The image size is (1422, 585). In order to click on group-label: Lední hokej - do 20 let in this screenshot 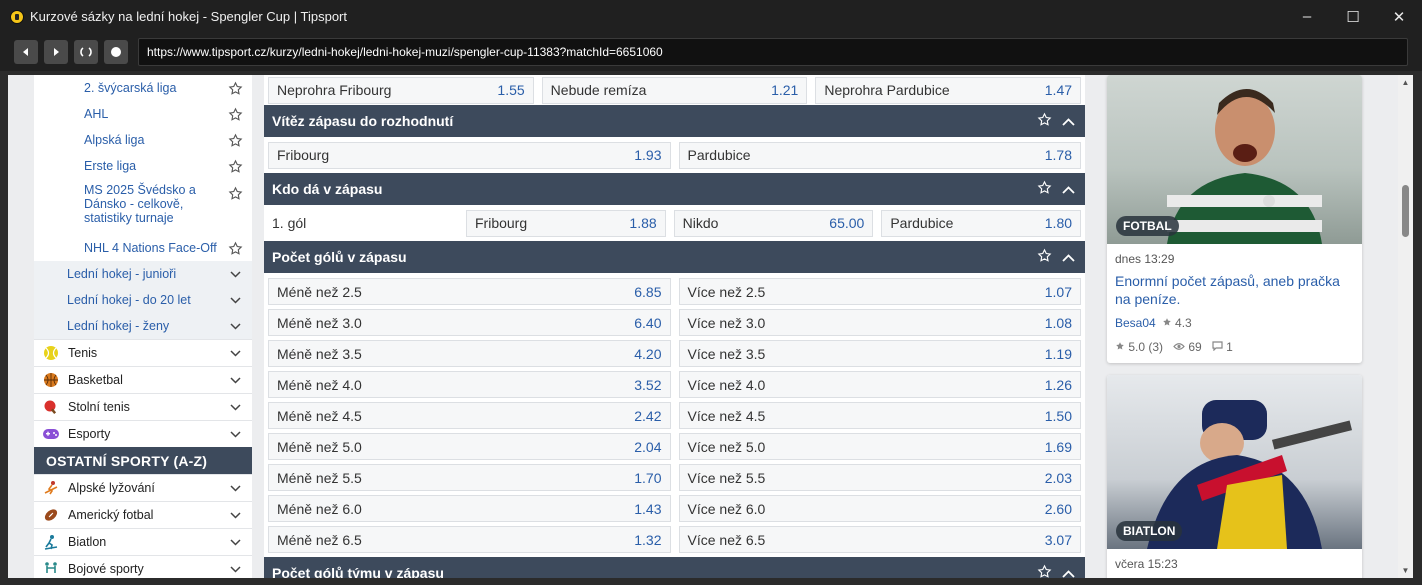, I will do `click(129, 300)`.